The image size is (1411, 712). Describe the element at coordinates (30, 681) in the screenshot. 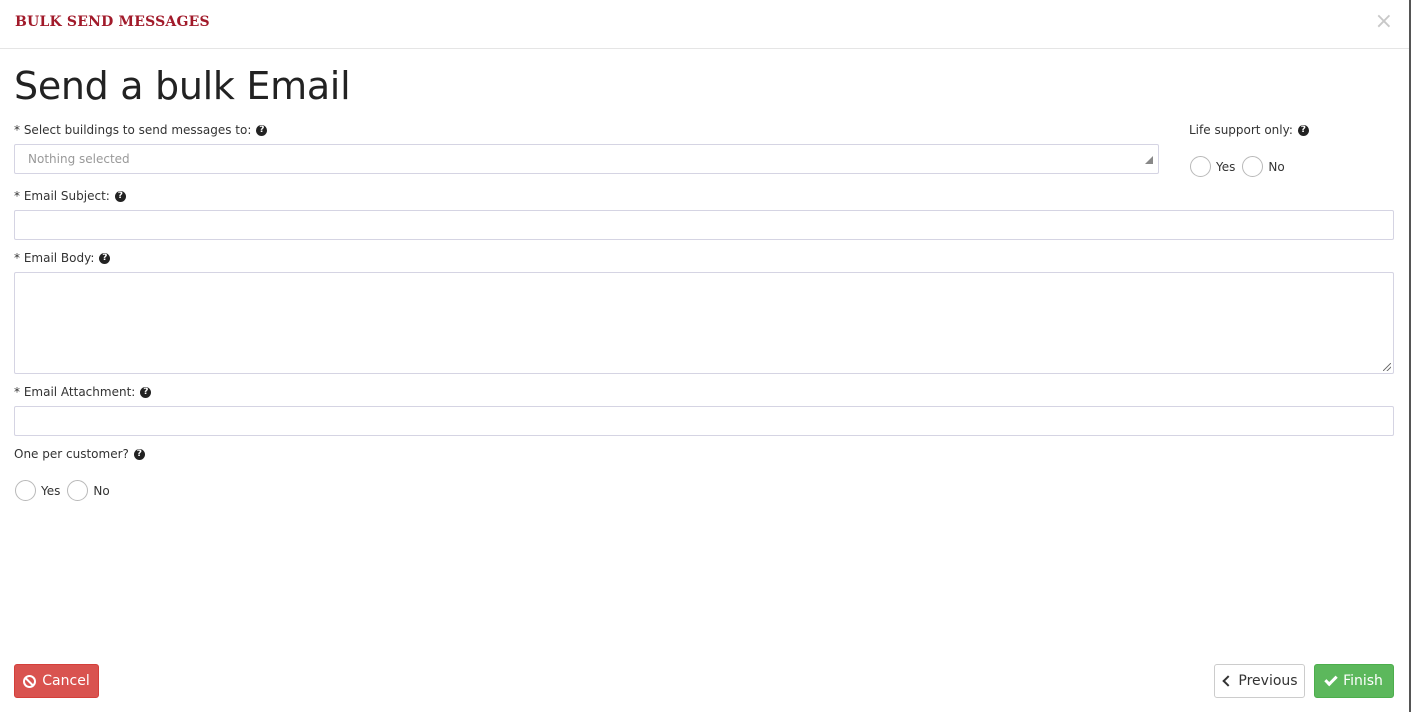

I see `ban-icon` at that location.